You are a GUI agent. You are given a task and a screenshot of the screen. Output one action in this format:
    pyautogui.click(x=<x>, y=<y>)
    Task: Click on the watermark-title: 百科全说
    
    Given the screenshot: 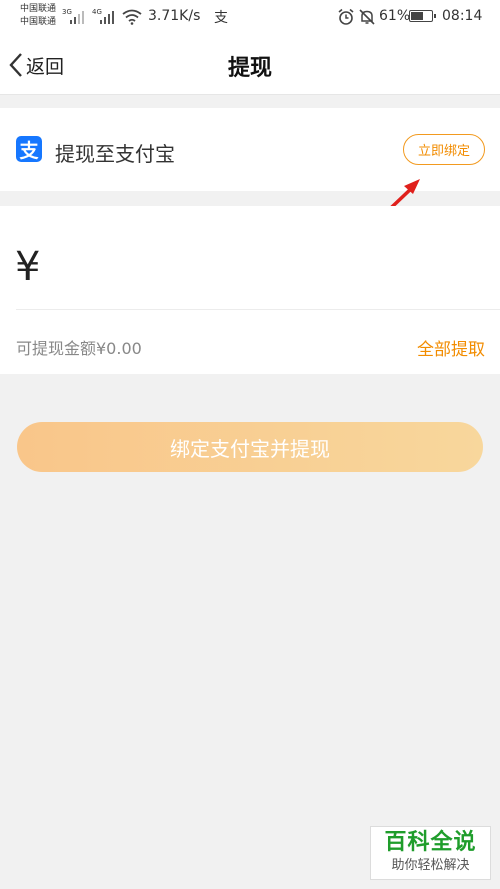 What is the action you would take?
    pyautogui.click(x=430, y=842)
    